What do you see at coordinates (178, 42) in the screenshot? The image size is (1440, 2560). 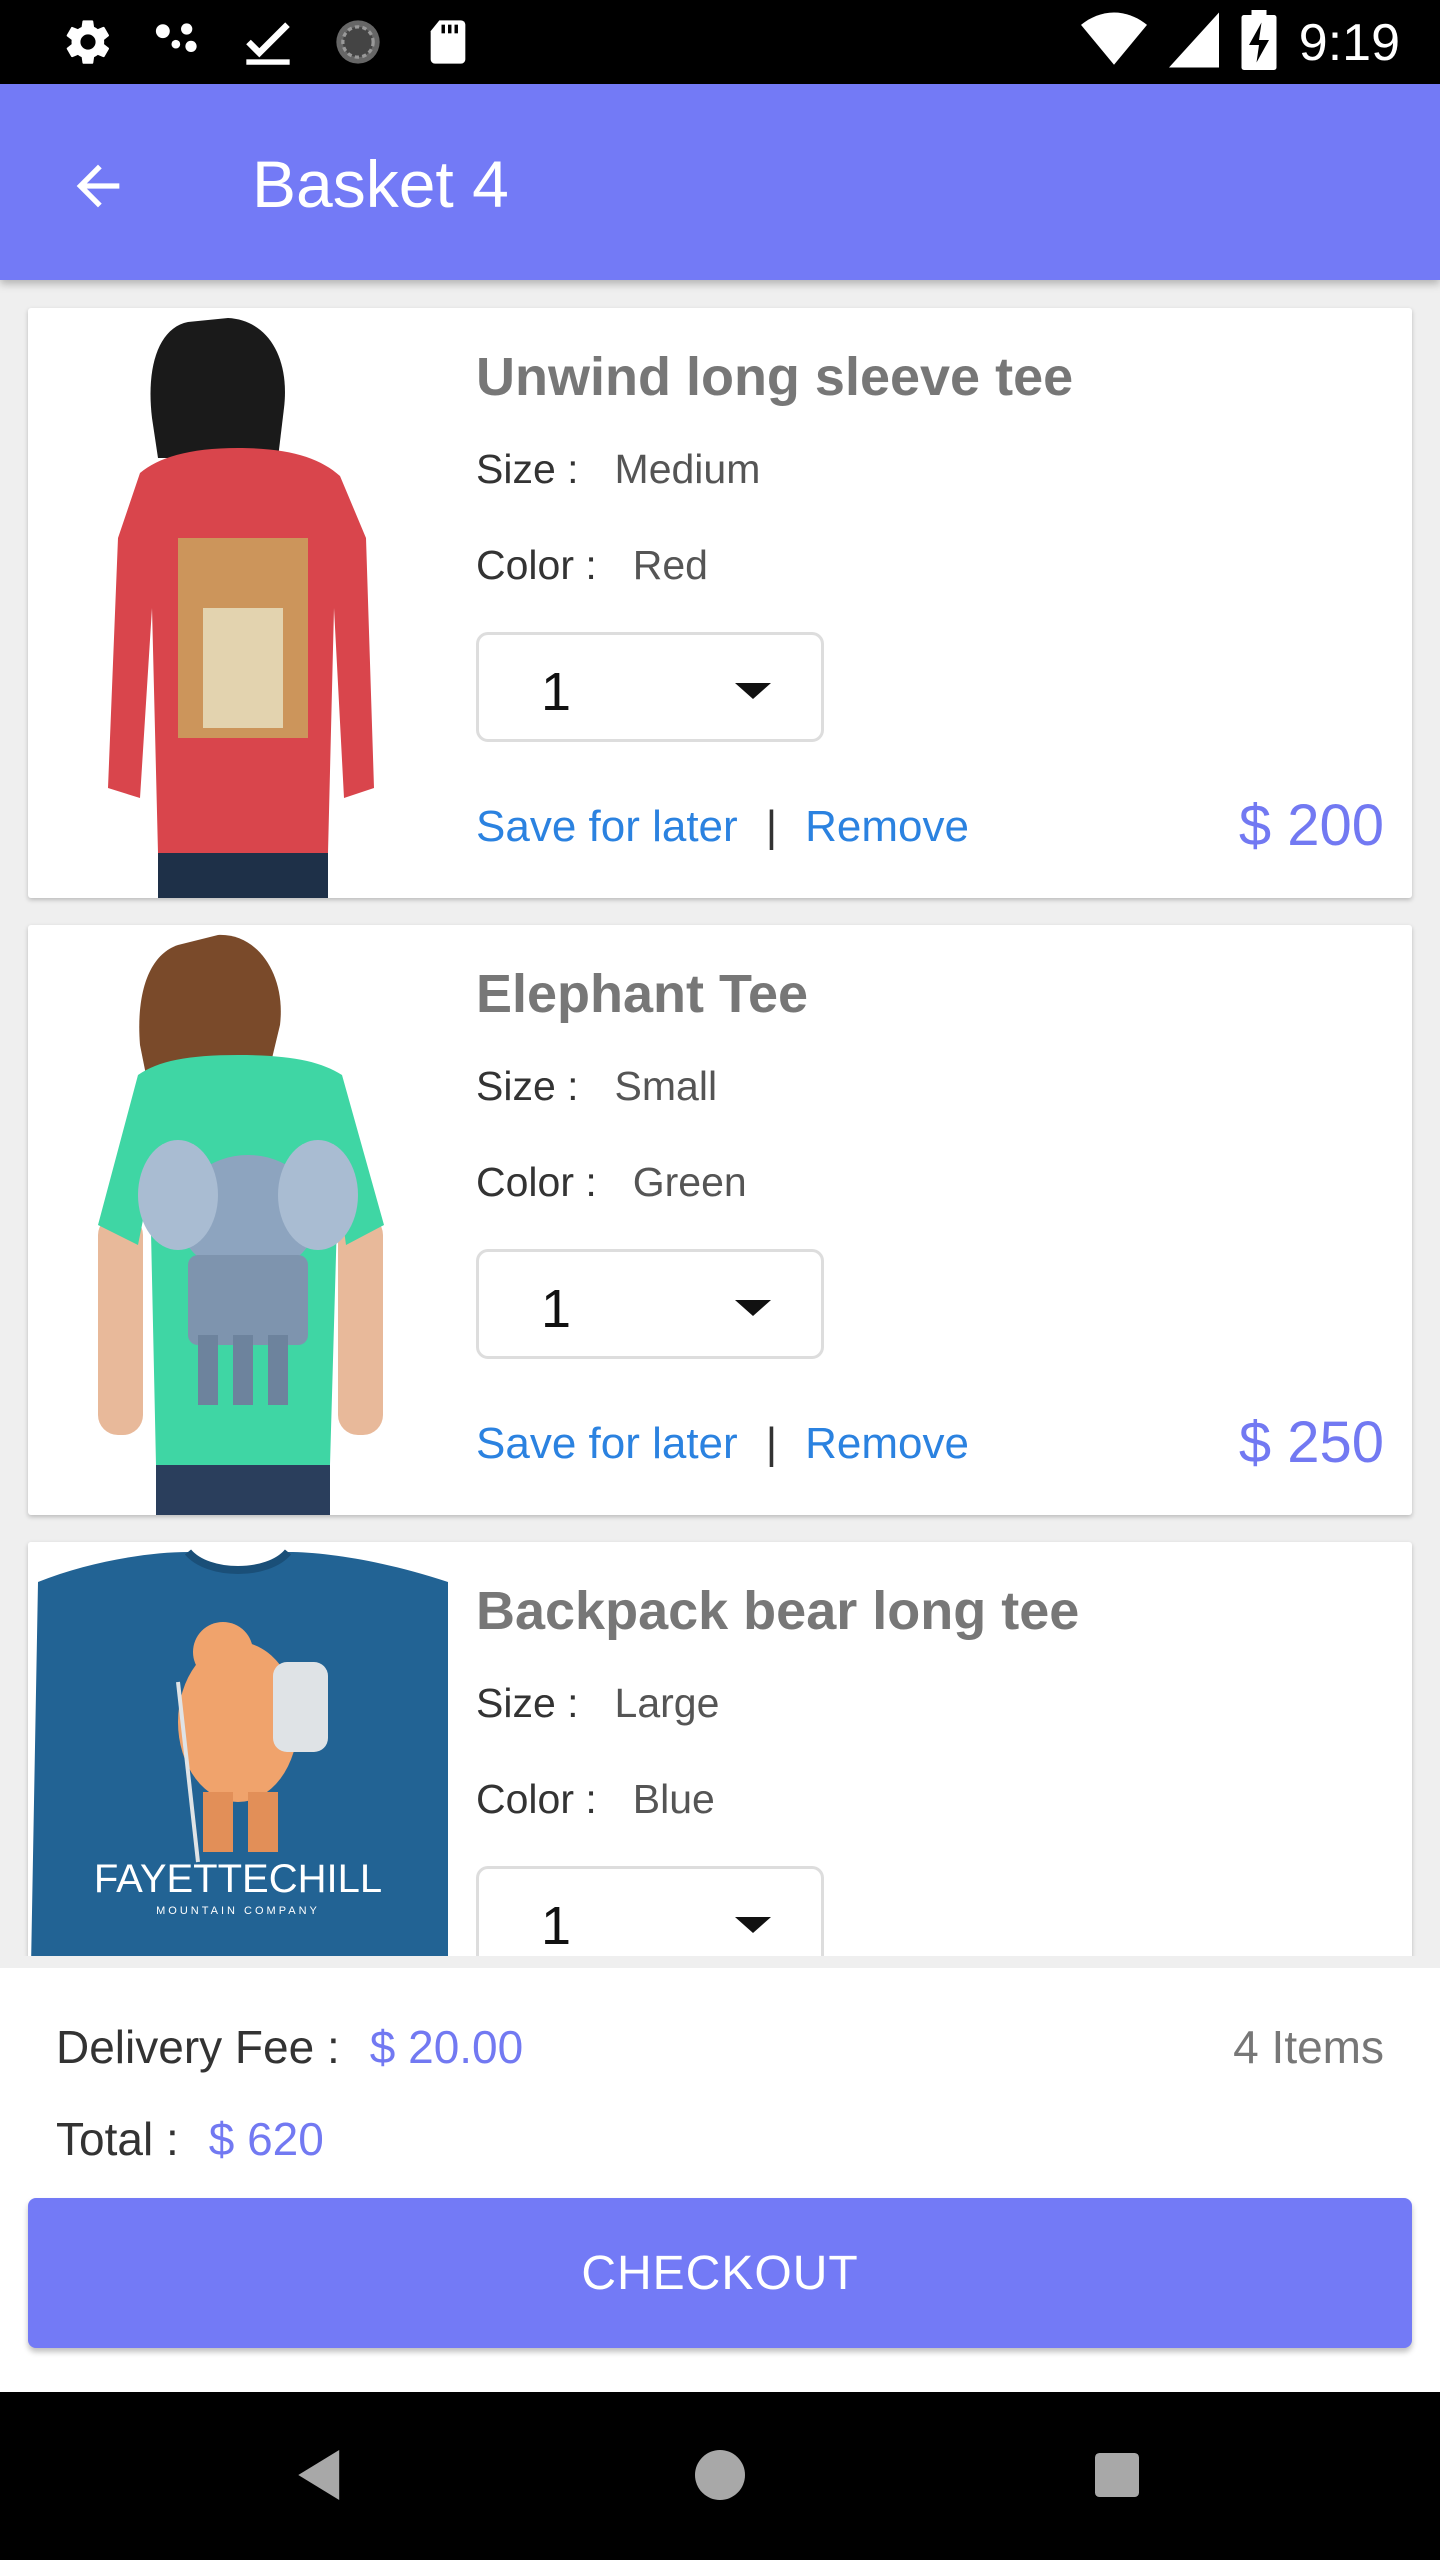 I see `share-icon` at bounding box center [178, 42].